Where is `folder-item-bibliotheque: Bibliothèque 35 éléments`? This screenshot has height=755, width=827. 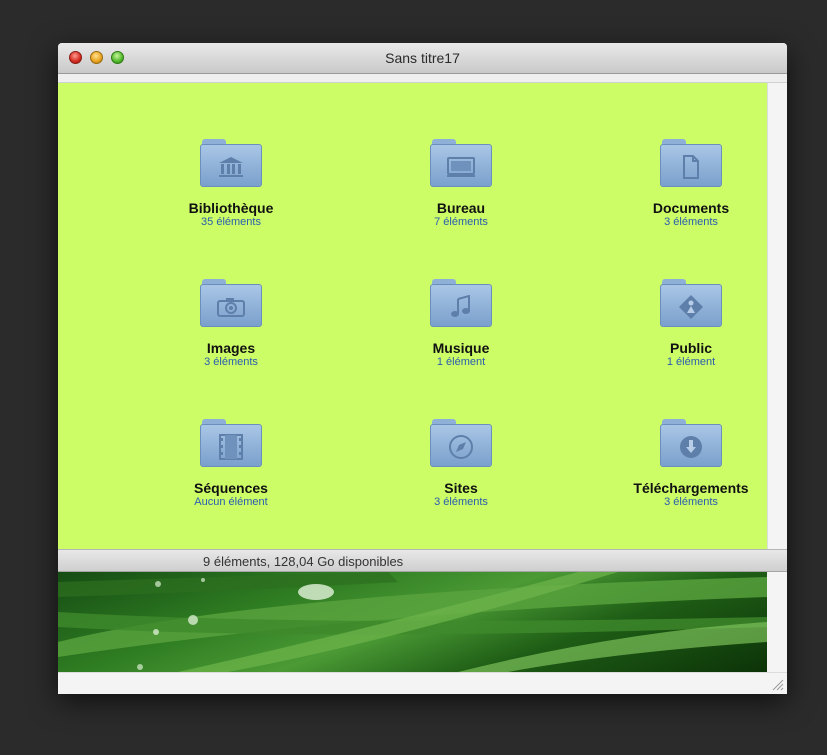 folder-item-bibliotheque: Bibliothèque 35 éléments is located at coordinates (231, 184).